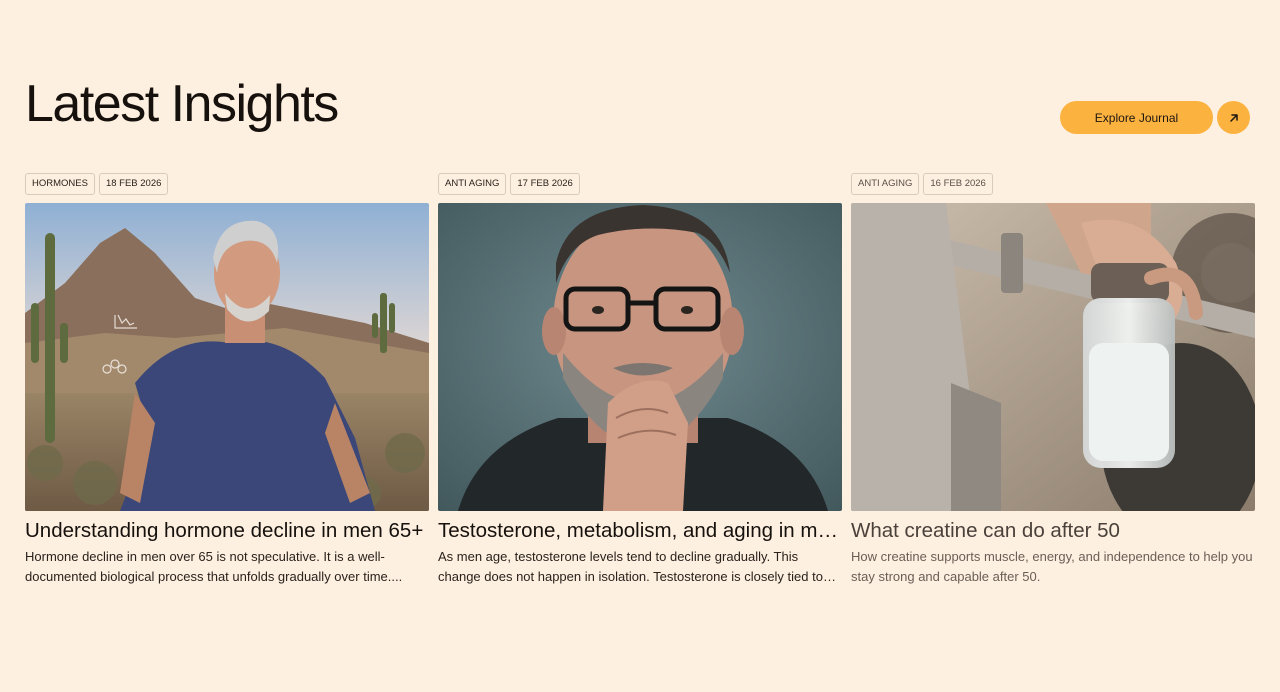 Image resolution: width=1280 pixels, height=692 pixels. I want to click on date-tag: 16 FEB 2026, so click(958, 184).